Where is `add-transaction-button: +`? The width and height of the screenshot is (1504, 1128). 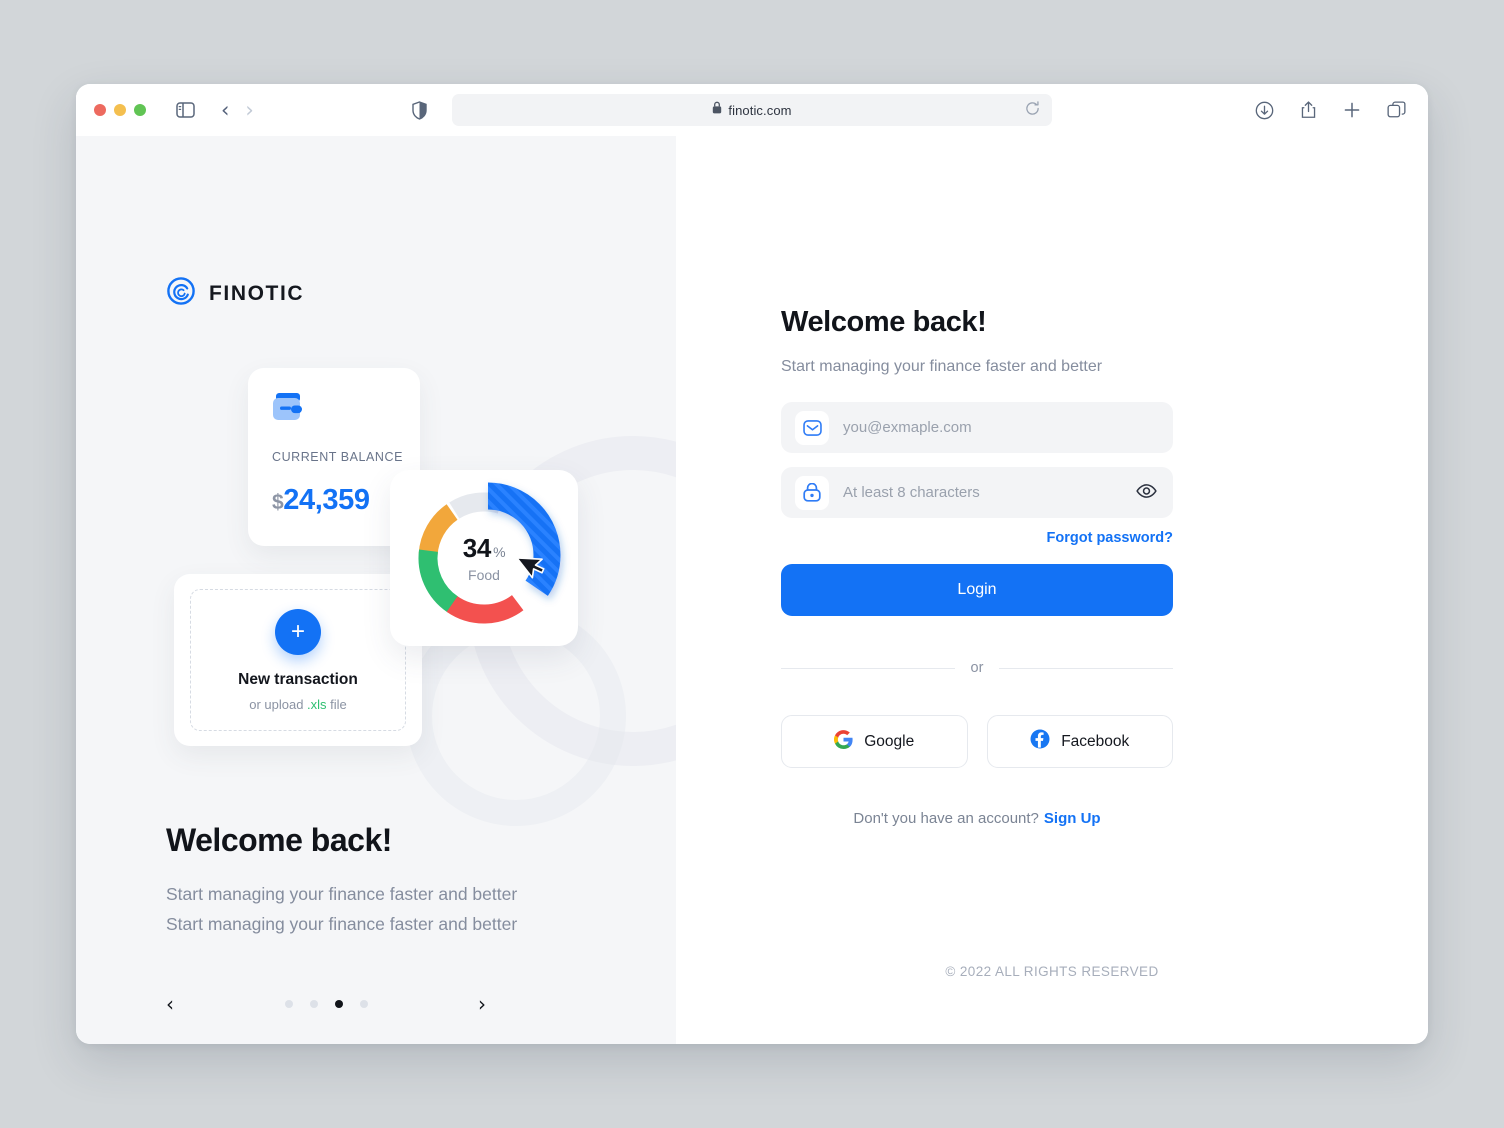
add-transaction-button: + is located at coordinates (298, 631).